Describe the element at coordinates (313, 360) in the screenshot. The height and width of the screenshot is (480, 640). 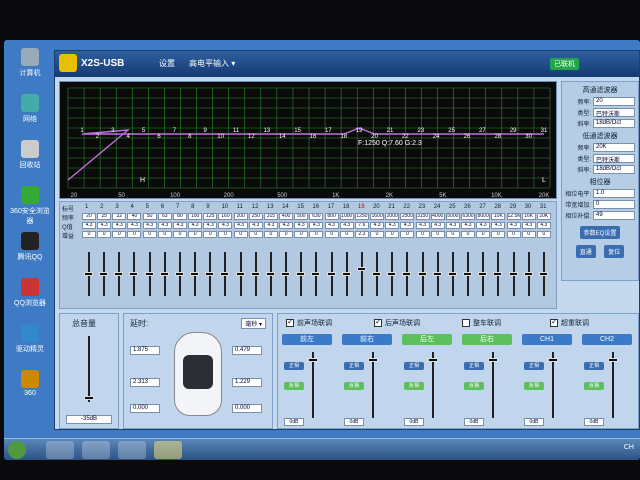
I see `channel-fader-knob` at that location.